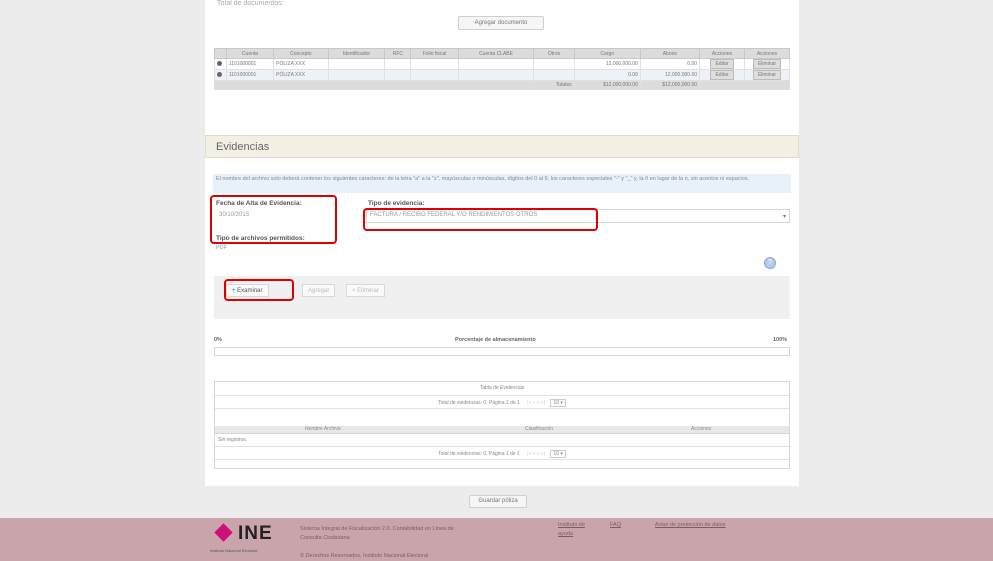 The width and height of the screenshot is (993, 561). What do you see at coordinates (607, 64) in the screenshot?
I see `cell-cargo: 12,000,000.00` at bounding box center [607, 64].